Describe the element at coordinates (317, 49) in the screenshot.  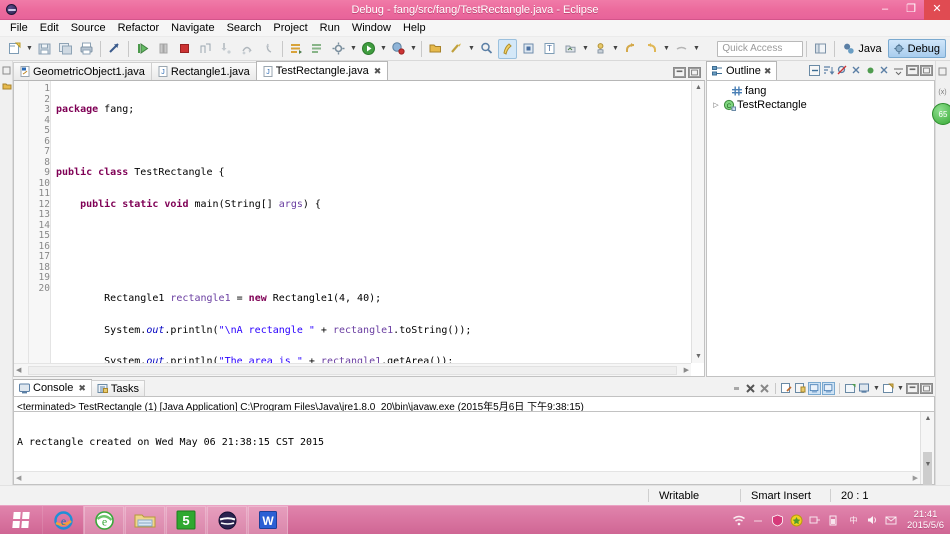
I see `use-step-filters-icon` at that location.